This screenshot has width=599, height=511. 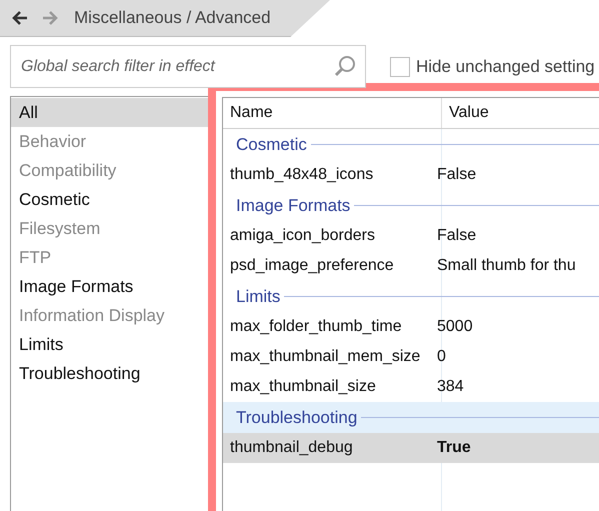 What do you see at coordinates (411, 417) in the screenshot?
I see `group-row: Troubleshooting` at bounding box center [411, 417].